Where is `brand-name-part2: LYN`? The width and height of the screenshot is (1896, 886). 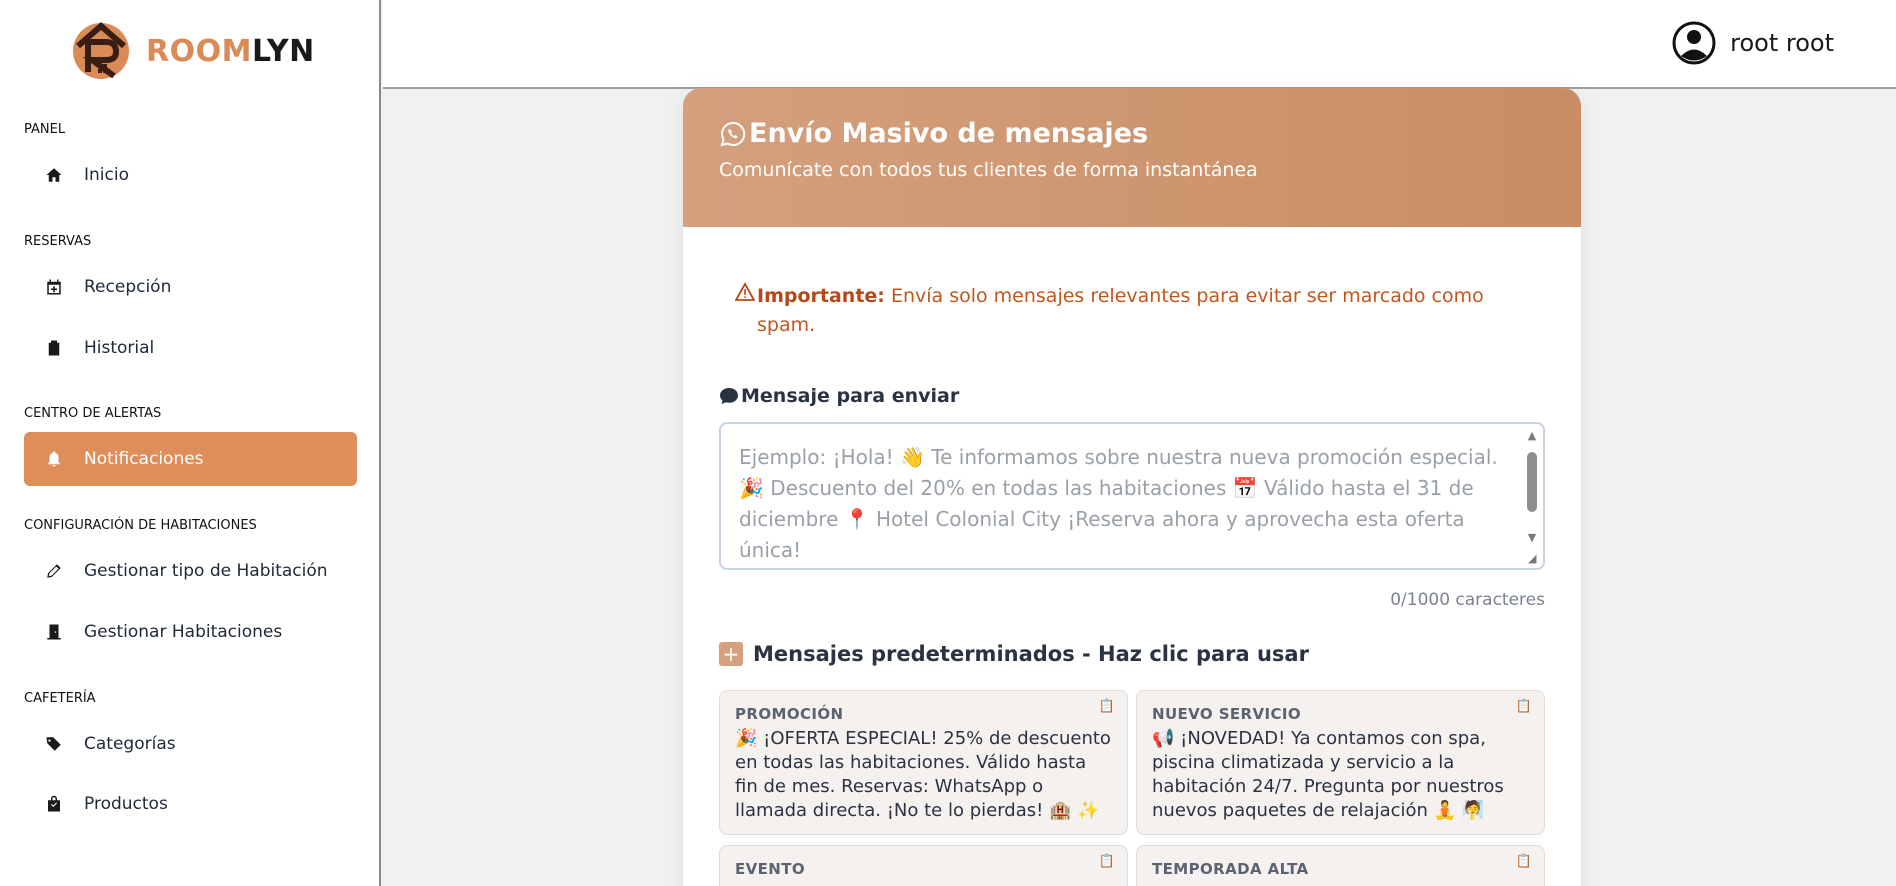 brand-name-part2: LYN is located at coordinates (283, 51).